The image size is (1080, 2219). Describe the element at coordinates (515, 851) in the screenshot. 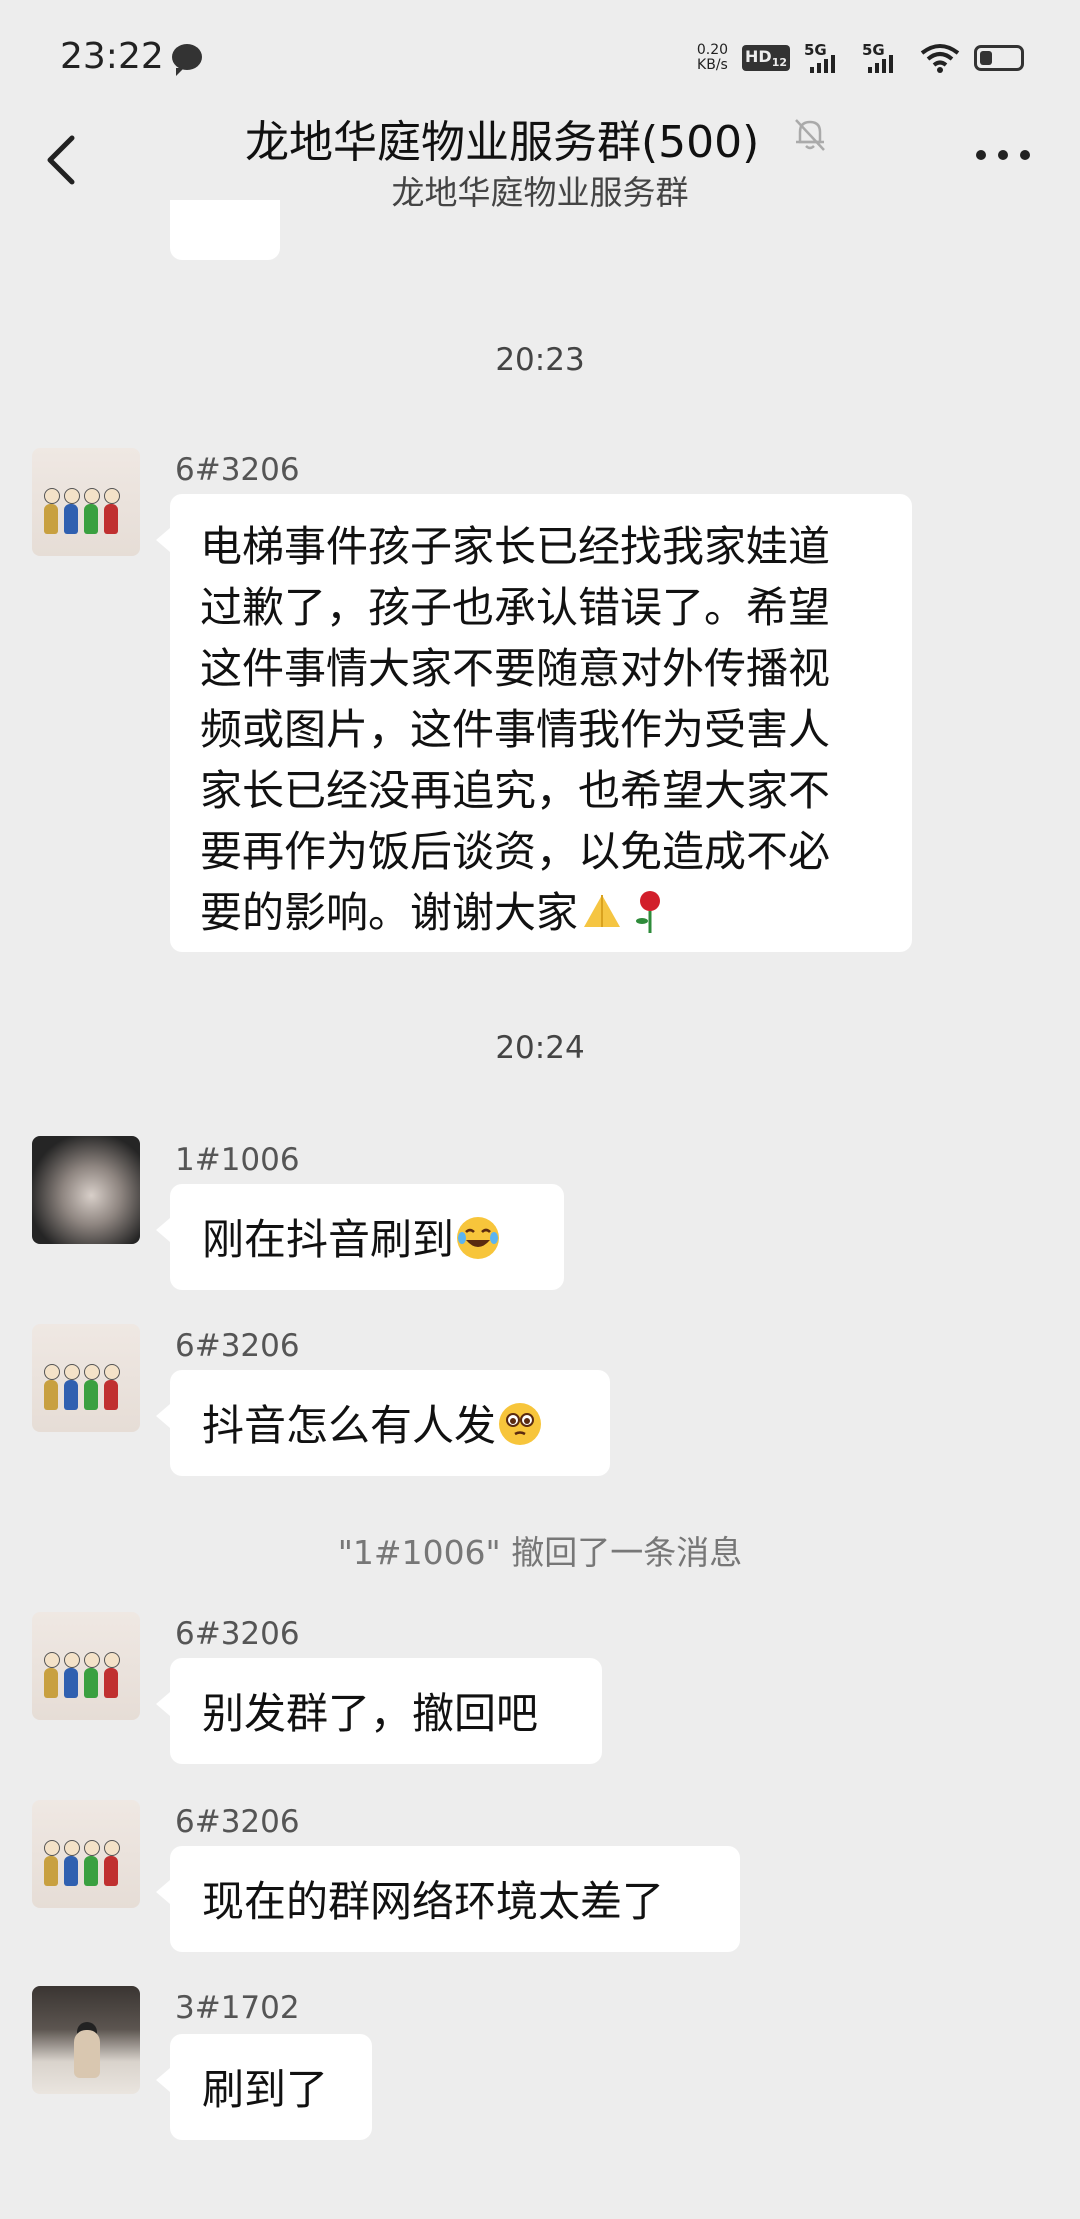

I see `message-line: 要再作为饭后谈资，以免造成不必` at that location.